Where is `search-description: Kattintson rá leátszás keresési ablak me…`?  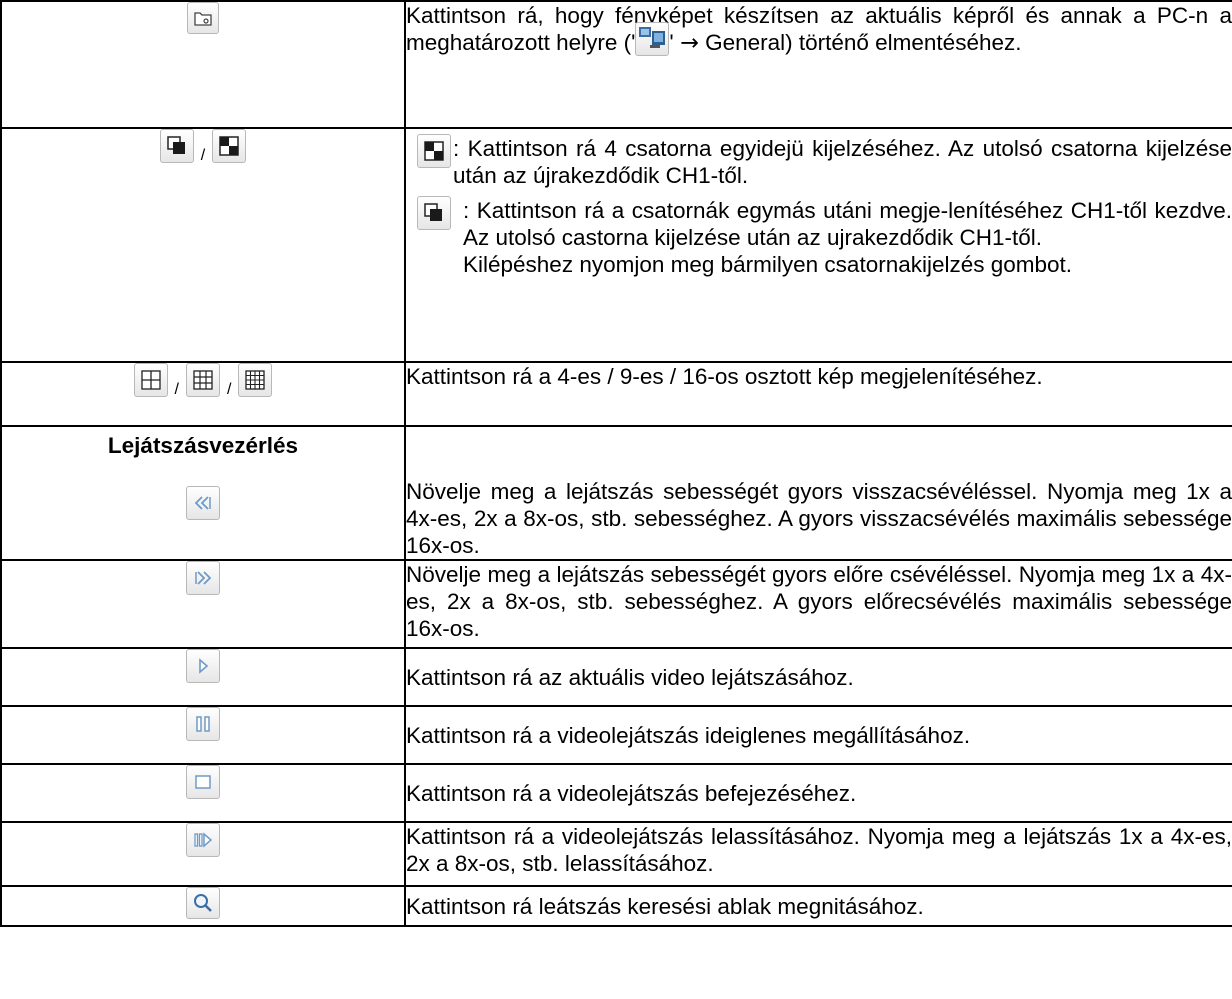
search-description: Kattintson rá leátszás keresési ablak me… is located at coordinates (665, 906).